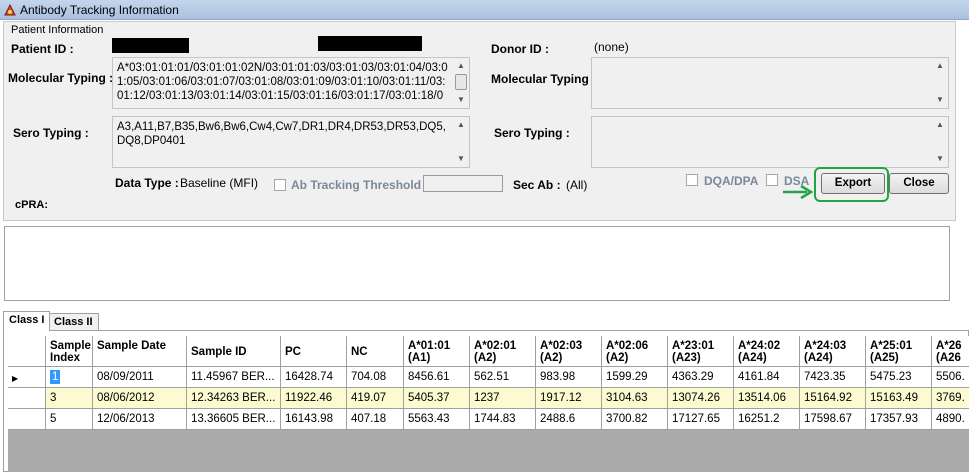 The image size is (969, 472). What do you see at coordinates (27, 377) in the screenshot?
I see `row-header: ▶` at bounding box center [27, 377].